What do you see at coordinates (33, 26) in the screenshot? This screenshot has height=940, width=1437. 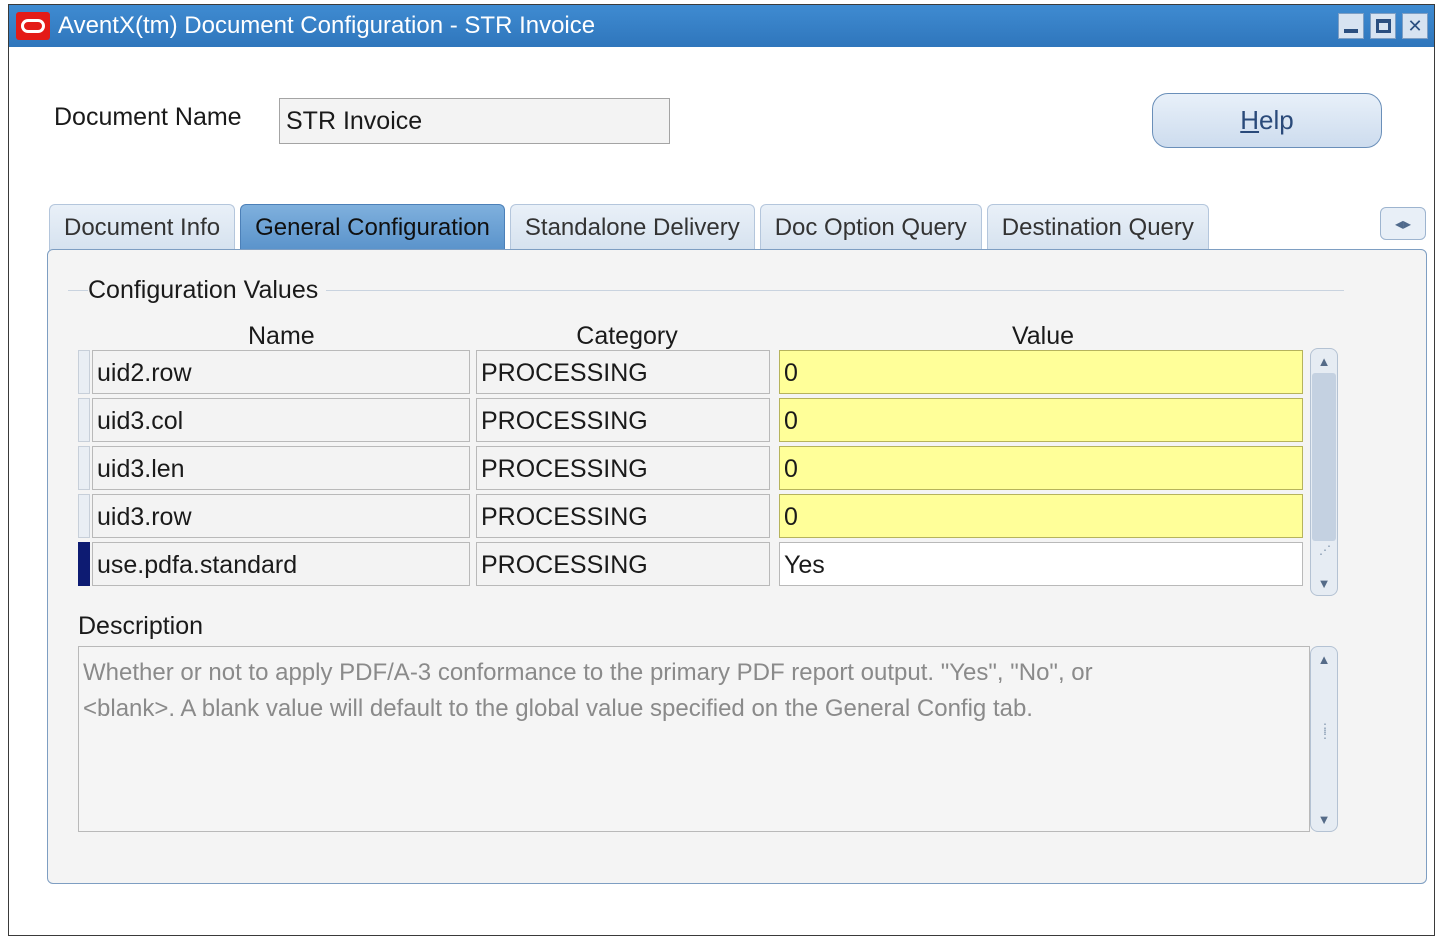 I see `oracle-logo-icon` at bounding box center [33, 26].